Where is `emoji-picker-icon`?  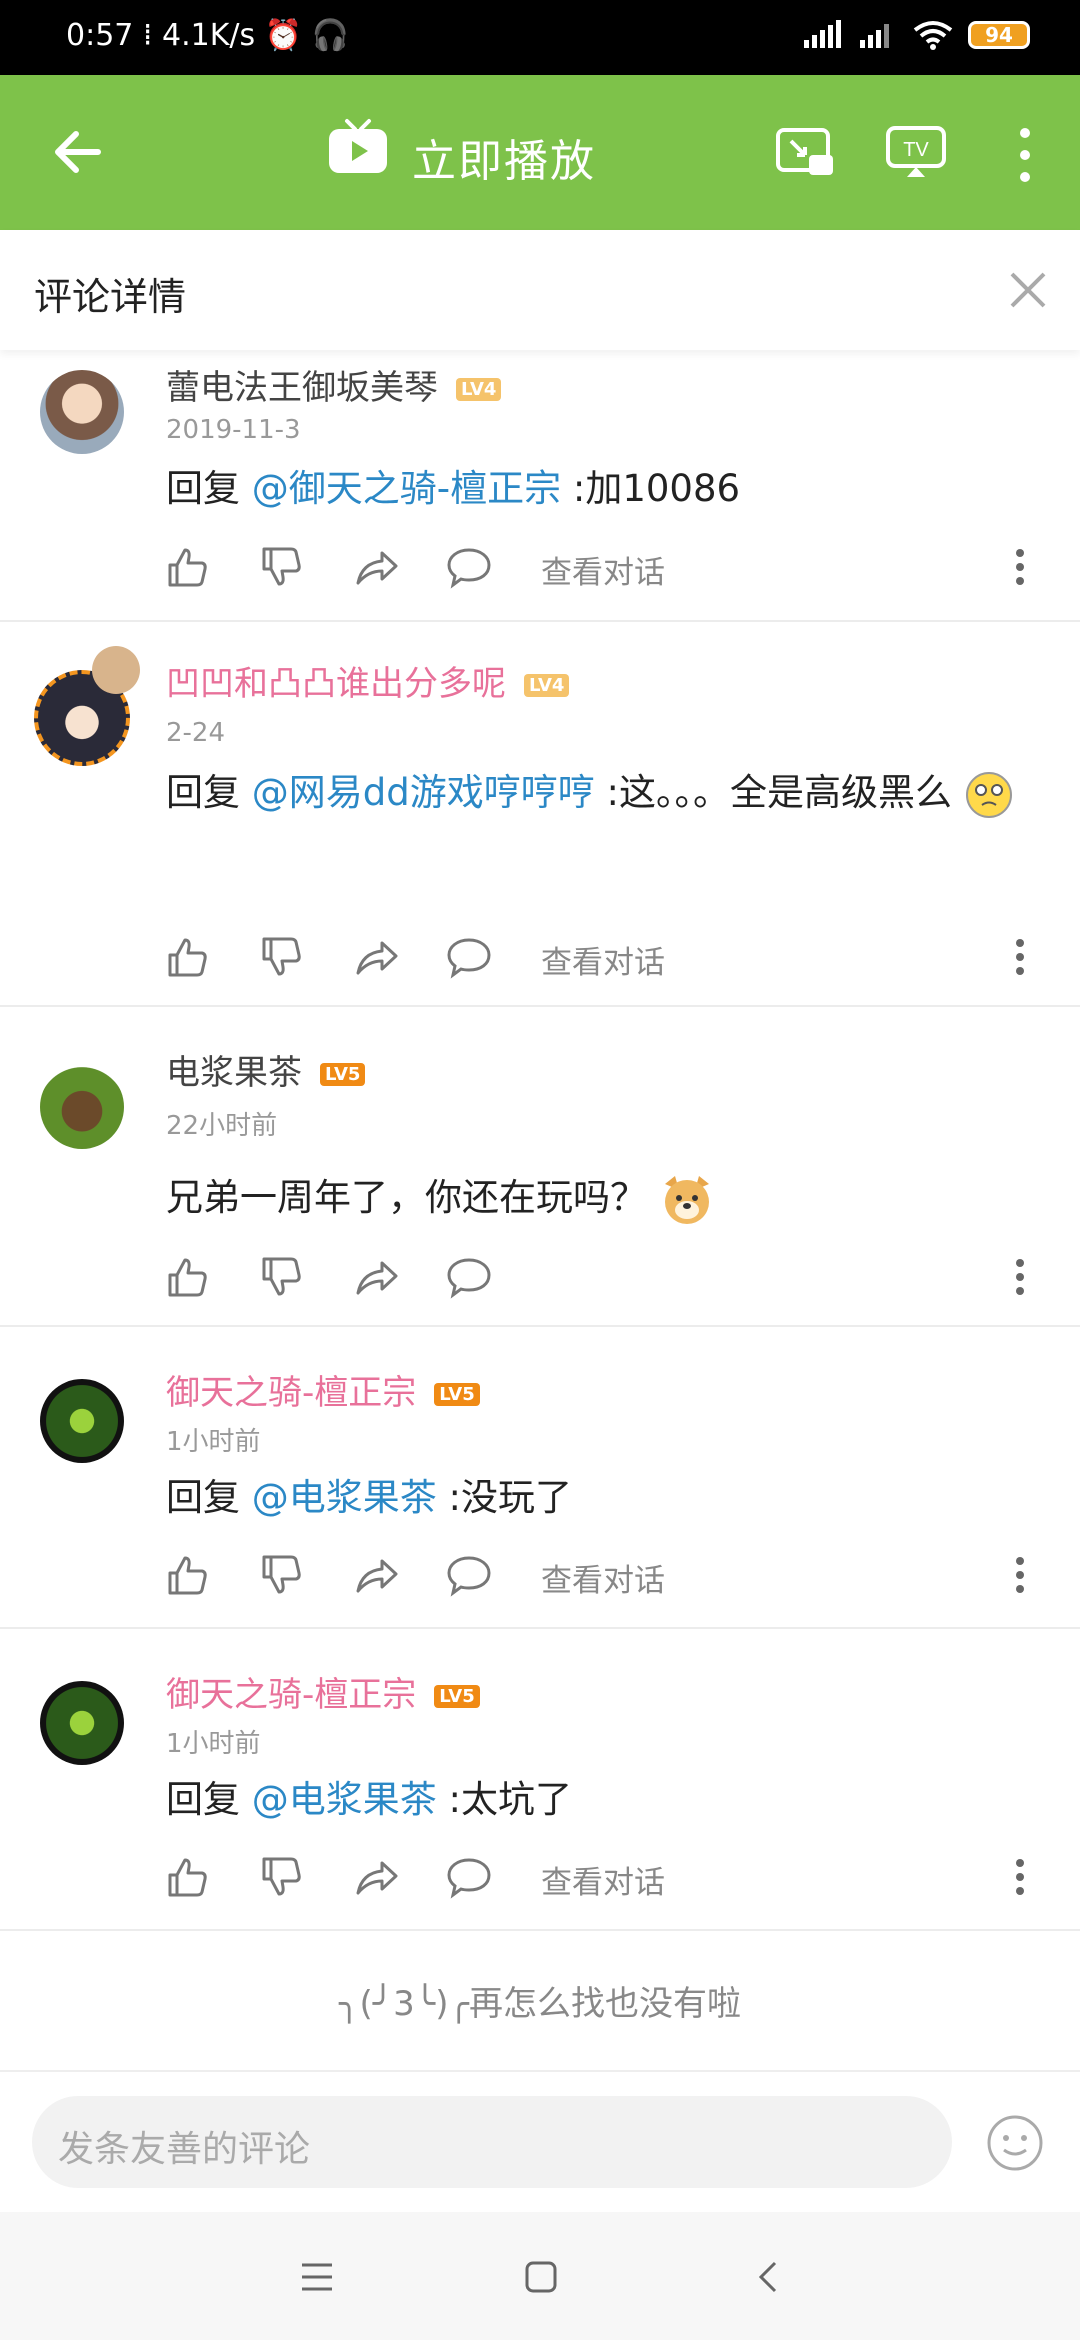
emoji-picker-icon is located at coordinates (1015, 2143).